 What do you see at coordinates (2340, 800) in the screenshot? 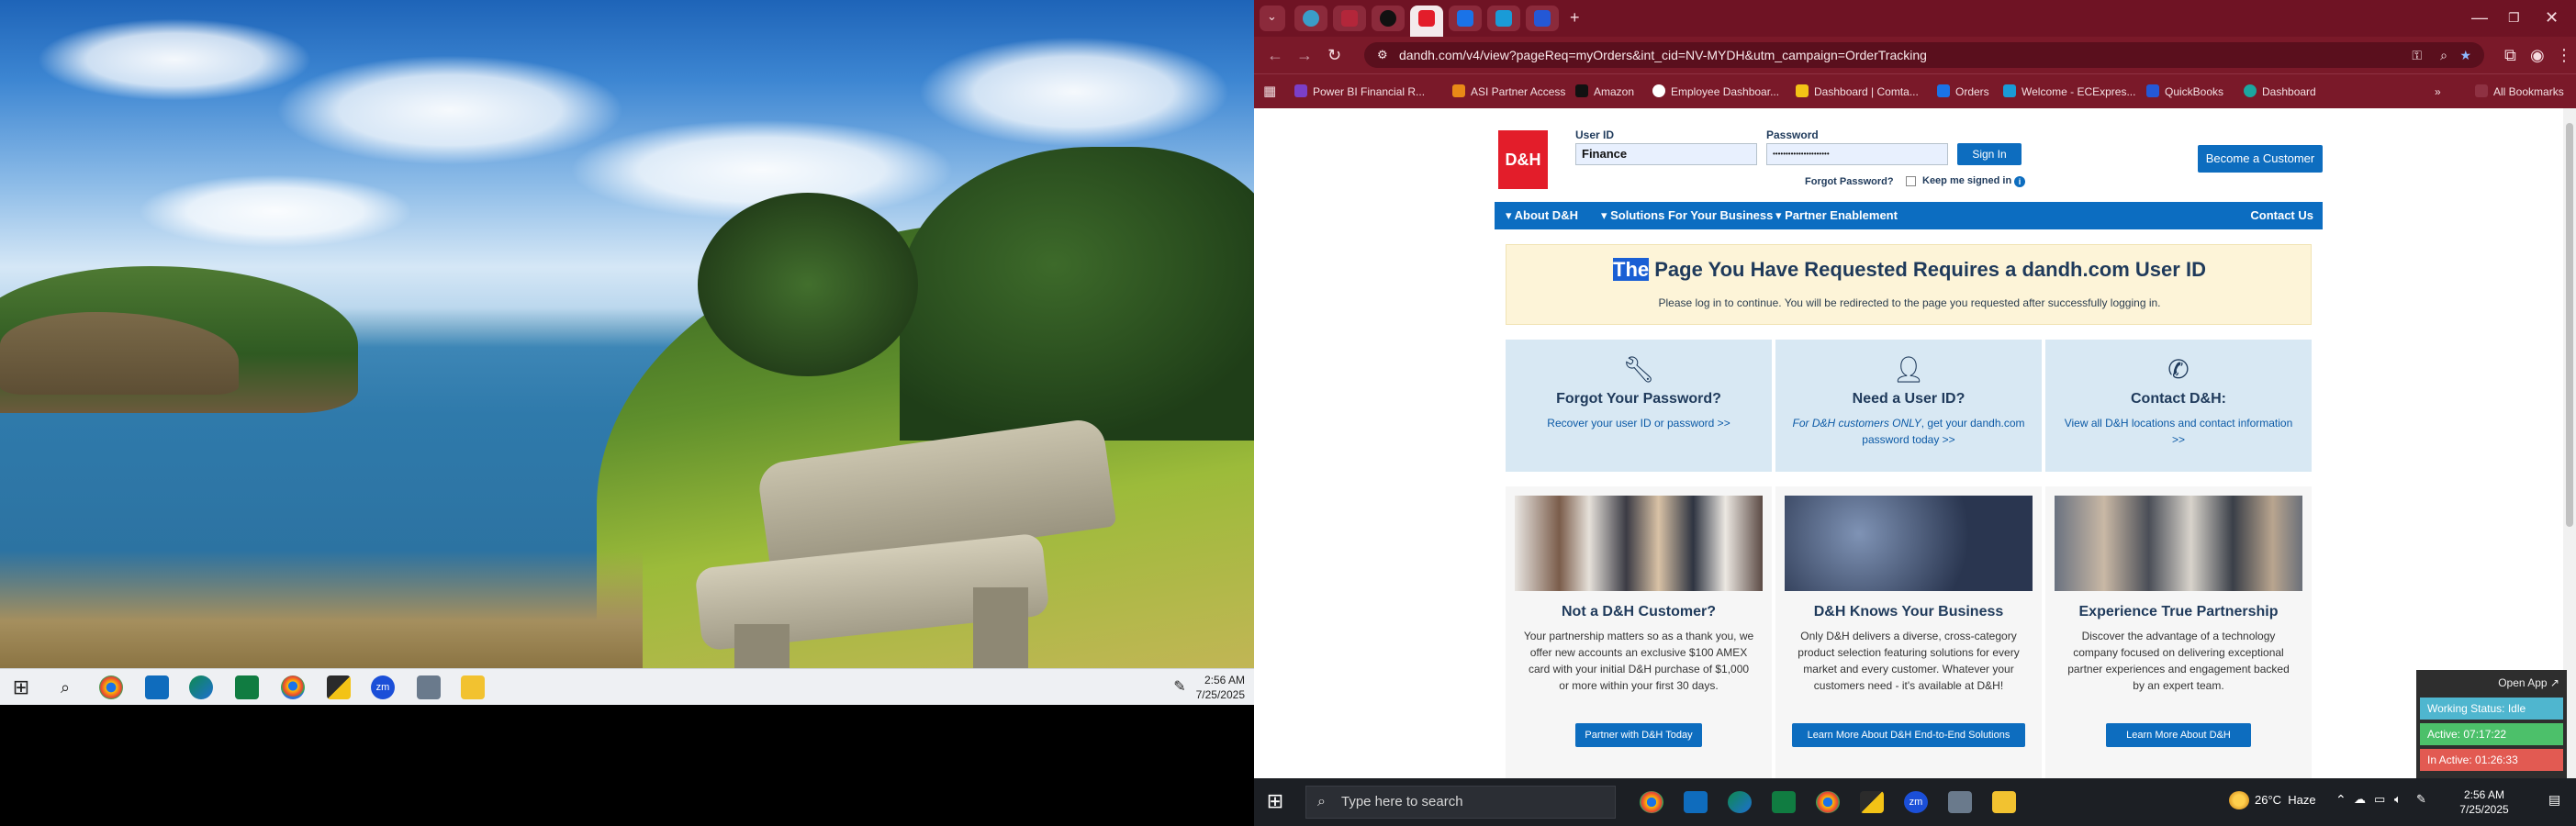
I see `tray-overflow-icon: ⌃` at bounding box center [2340, 800].